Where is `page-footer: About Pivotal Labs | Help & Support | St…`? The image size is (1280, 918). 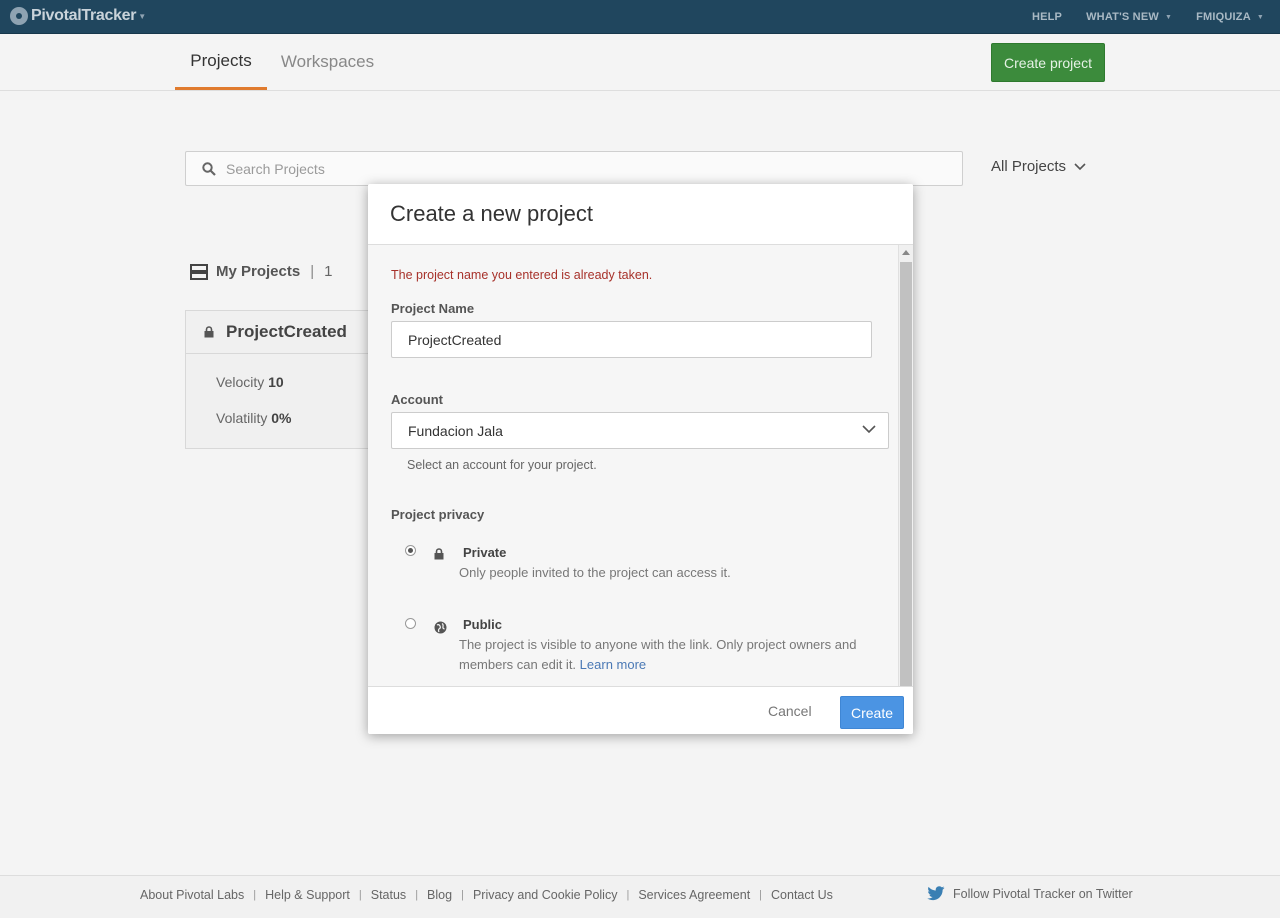
page-footer: About Pivotal Labs | Help & Support | St… is located at coordinates (640, 896).